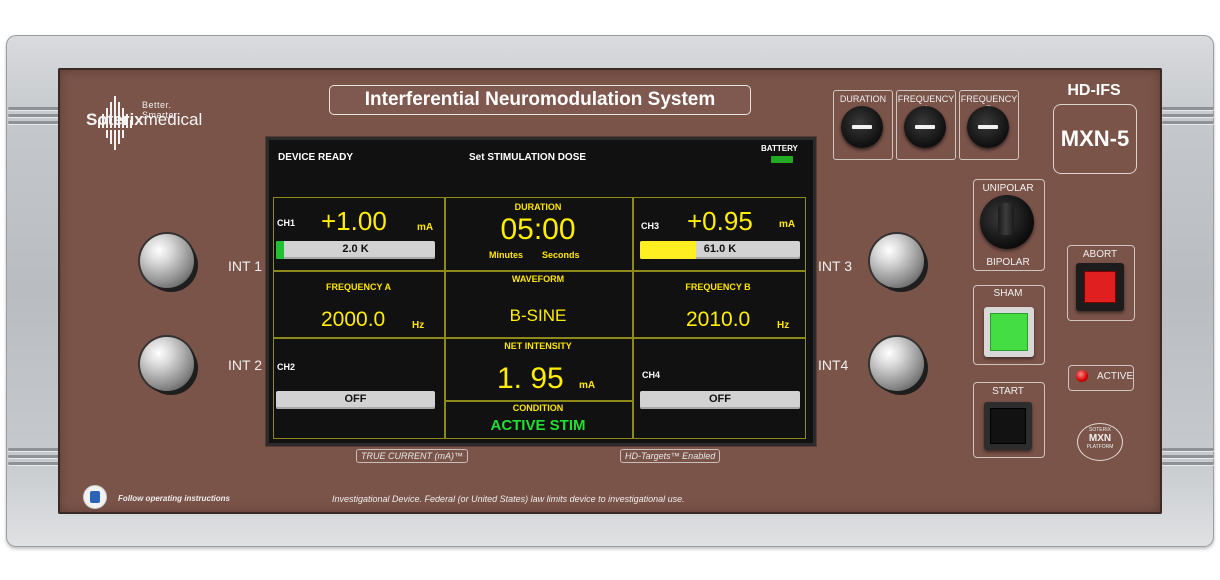 This screenshot has height=580, width=1220. I want to click on ch2-state: OFF, so click(355, 399).